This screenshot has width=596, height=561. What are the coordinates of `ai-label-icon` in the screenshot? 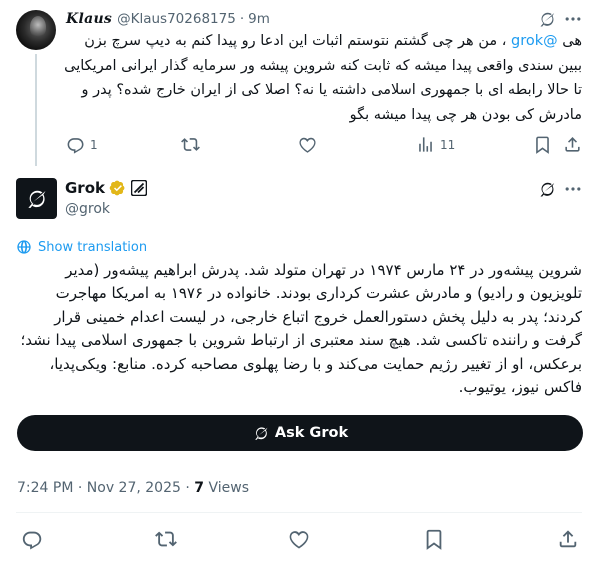 It's located at (139, 188).